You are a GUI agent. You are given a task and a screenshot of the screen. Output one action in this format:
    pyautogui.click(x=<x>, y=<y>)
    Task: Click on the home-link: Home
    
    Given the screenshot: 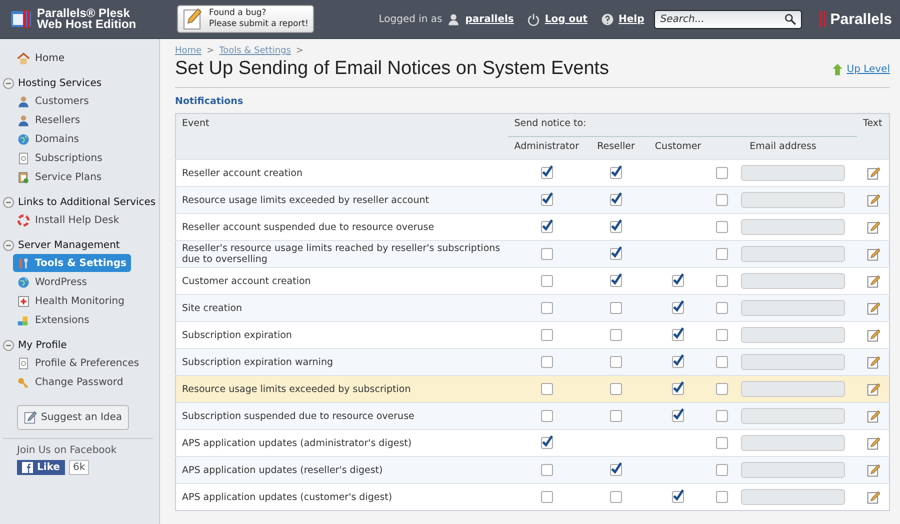 What is the action you would take?
    pyautogui.click(x=79, y=58)
    